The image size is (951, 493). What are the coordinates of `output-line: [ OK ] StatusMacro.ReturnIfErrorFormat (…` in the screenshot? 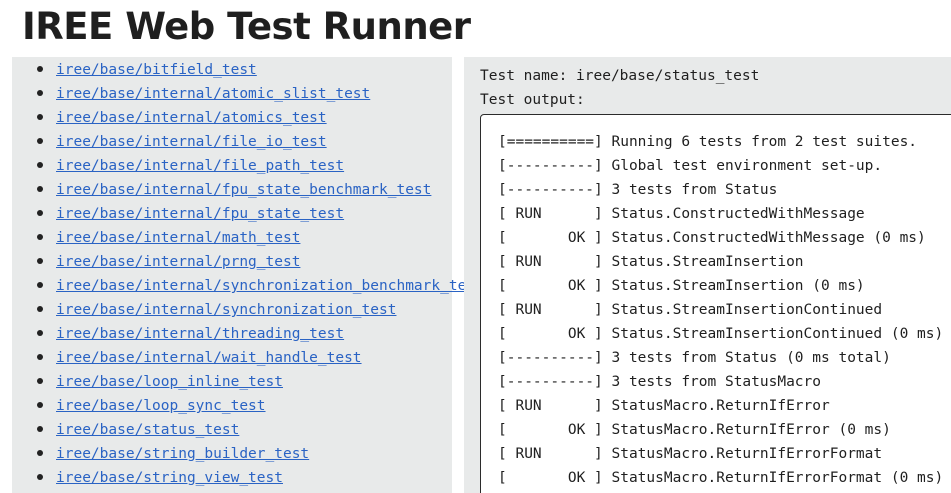 It's located at (721, 478).